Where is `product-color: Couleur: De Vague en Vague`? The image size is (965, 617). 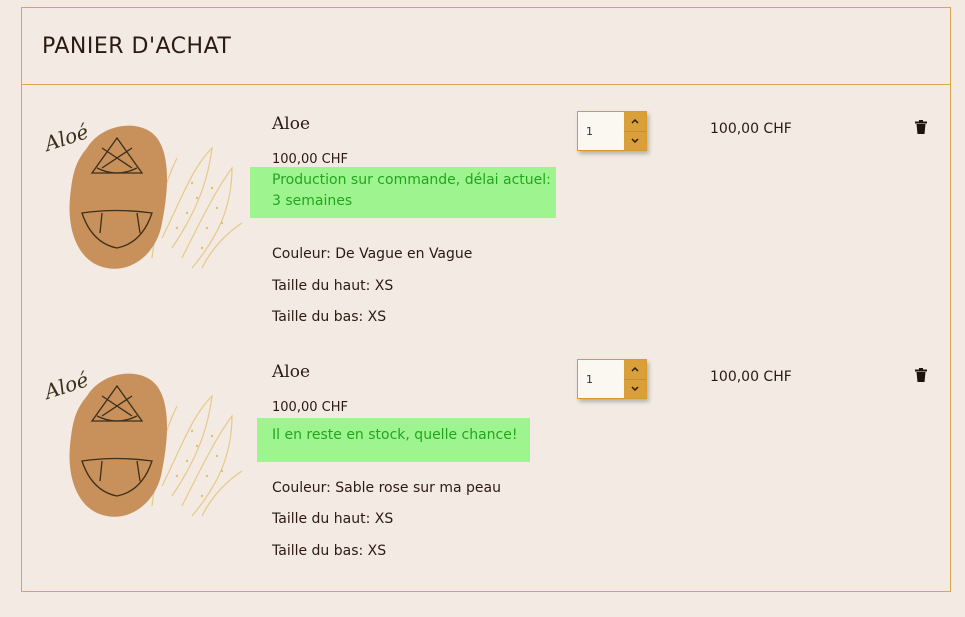
product-color: Couleur: De Vague en Vague is located at coordinates (372, 254).